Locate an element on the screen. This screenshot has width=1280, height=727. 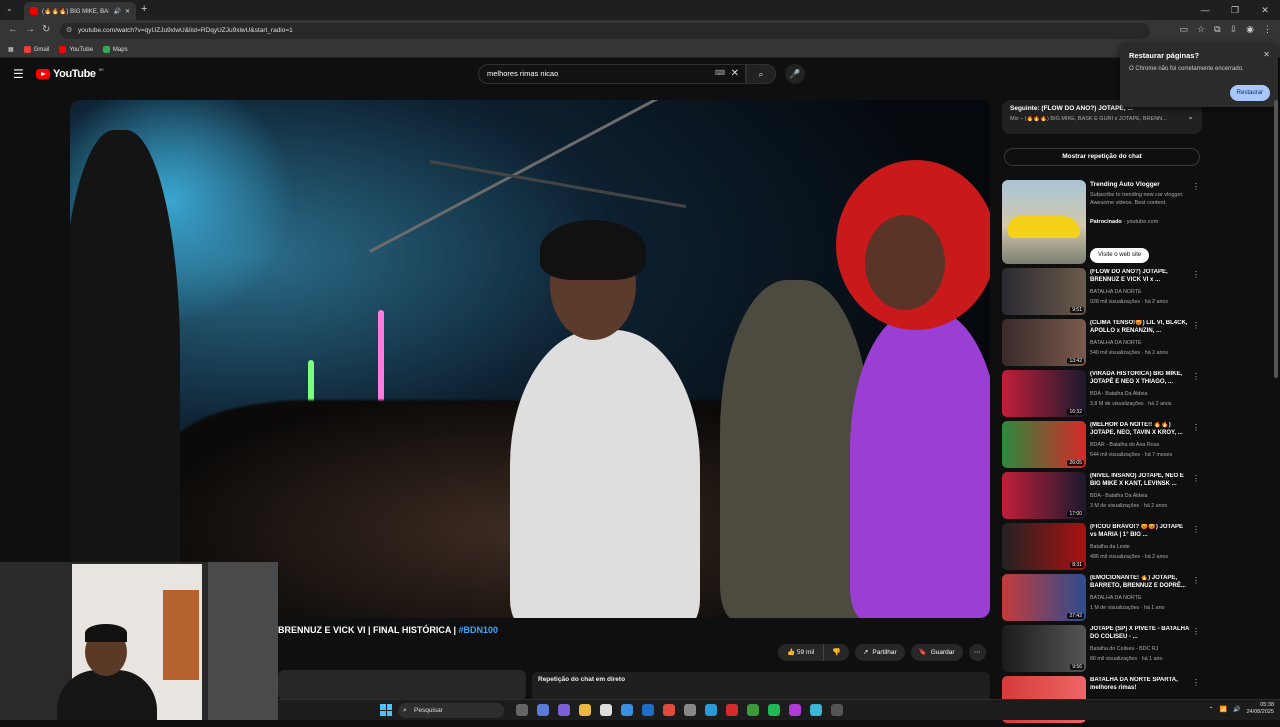
edge-icon is located at coordinates (711, 710).